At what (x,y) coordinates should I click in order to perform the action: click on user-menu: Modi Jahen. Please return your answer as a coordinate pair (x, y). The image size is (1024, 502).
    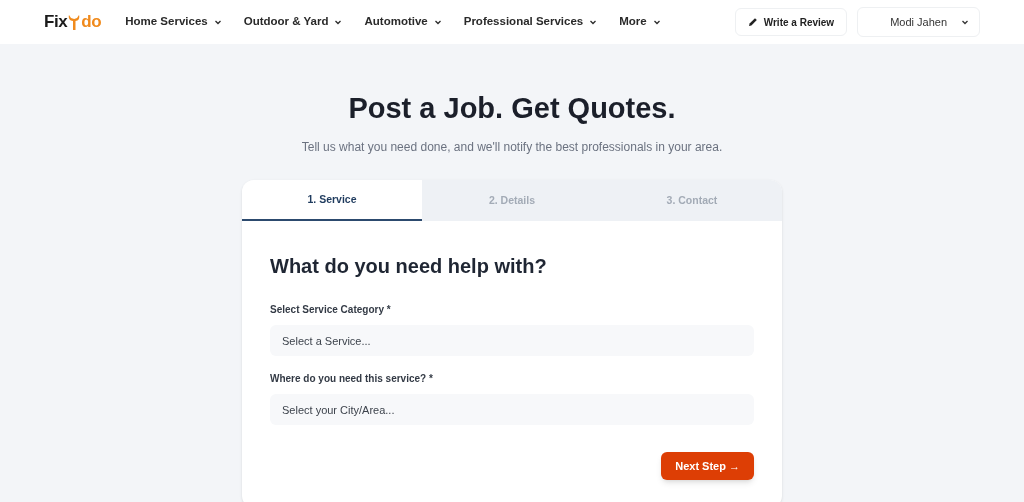
    Looking at the image, I should click on (918, 22).